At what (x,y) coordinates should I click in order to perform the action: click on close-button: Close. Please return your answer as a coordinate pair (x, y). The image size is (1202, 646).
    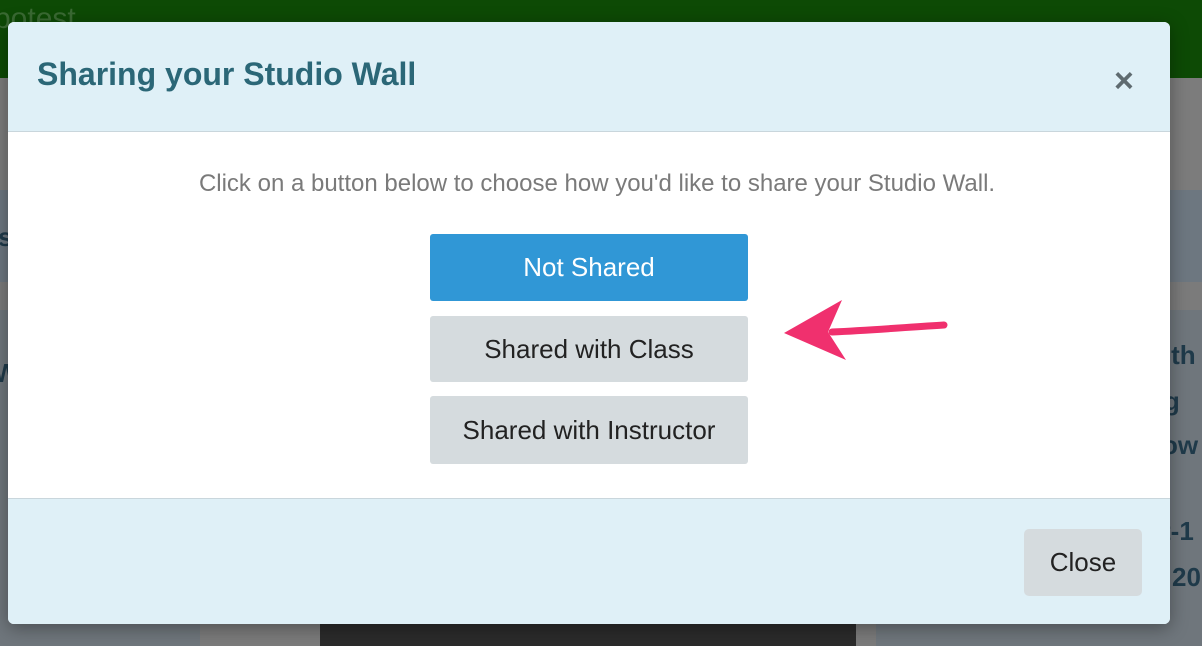
    Looking at the image, I should click on (1083, 562).